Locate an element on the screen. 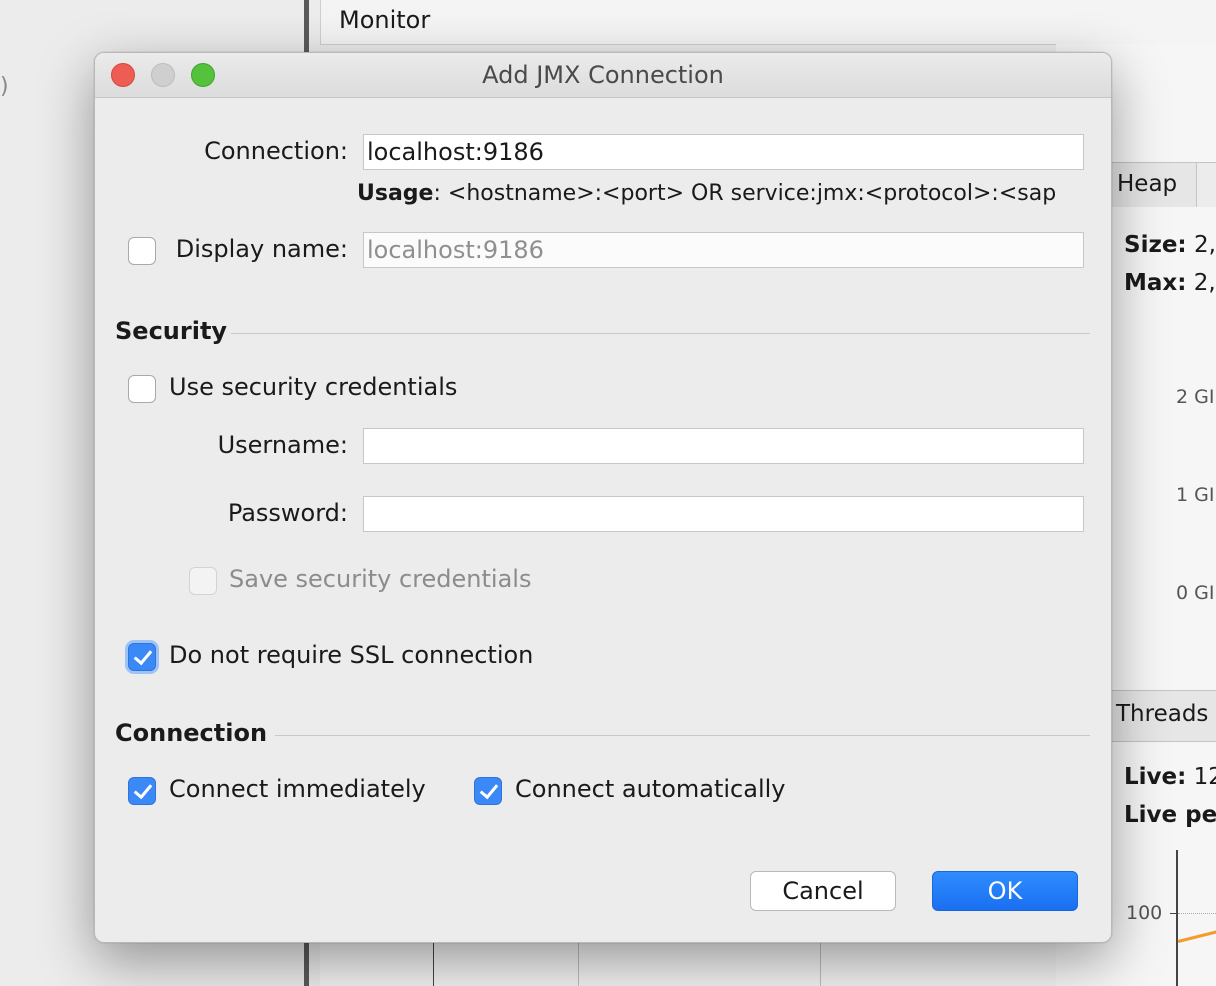 This screenshot has height=986, width=1216. heap-max: Max: 2, is located at coordinates (1170, 283).